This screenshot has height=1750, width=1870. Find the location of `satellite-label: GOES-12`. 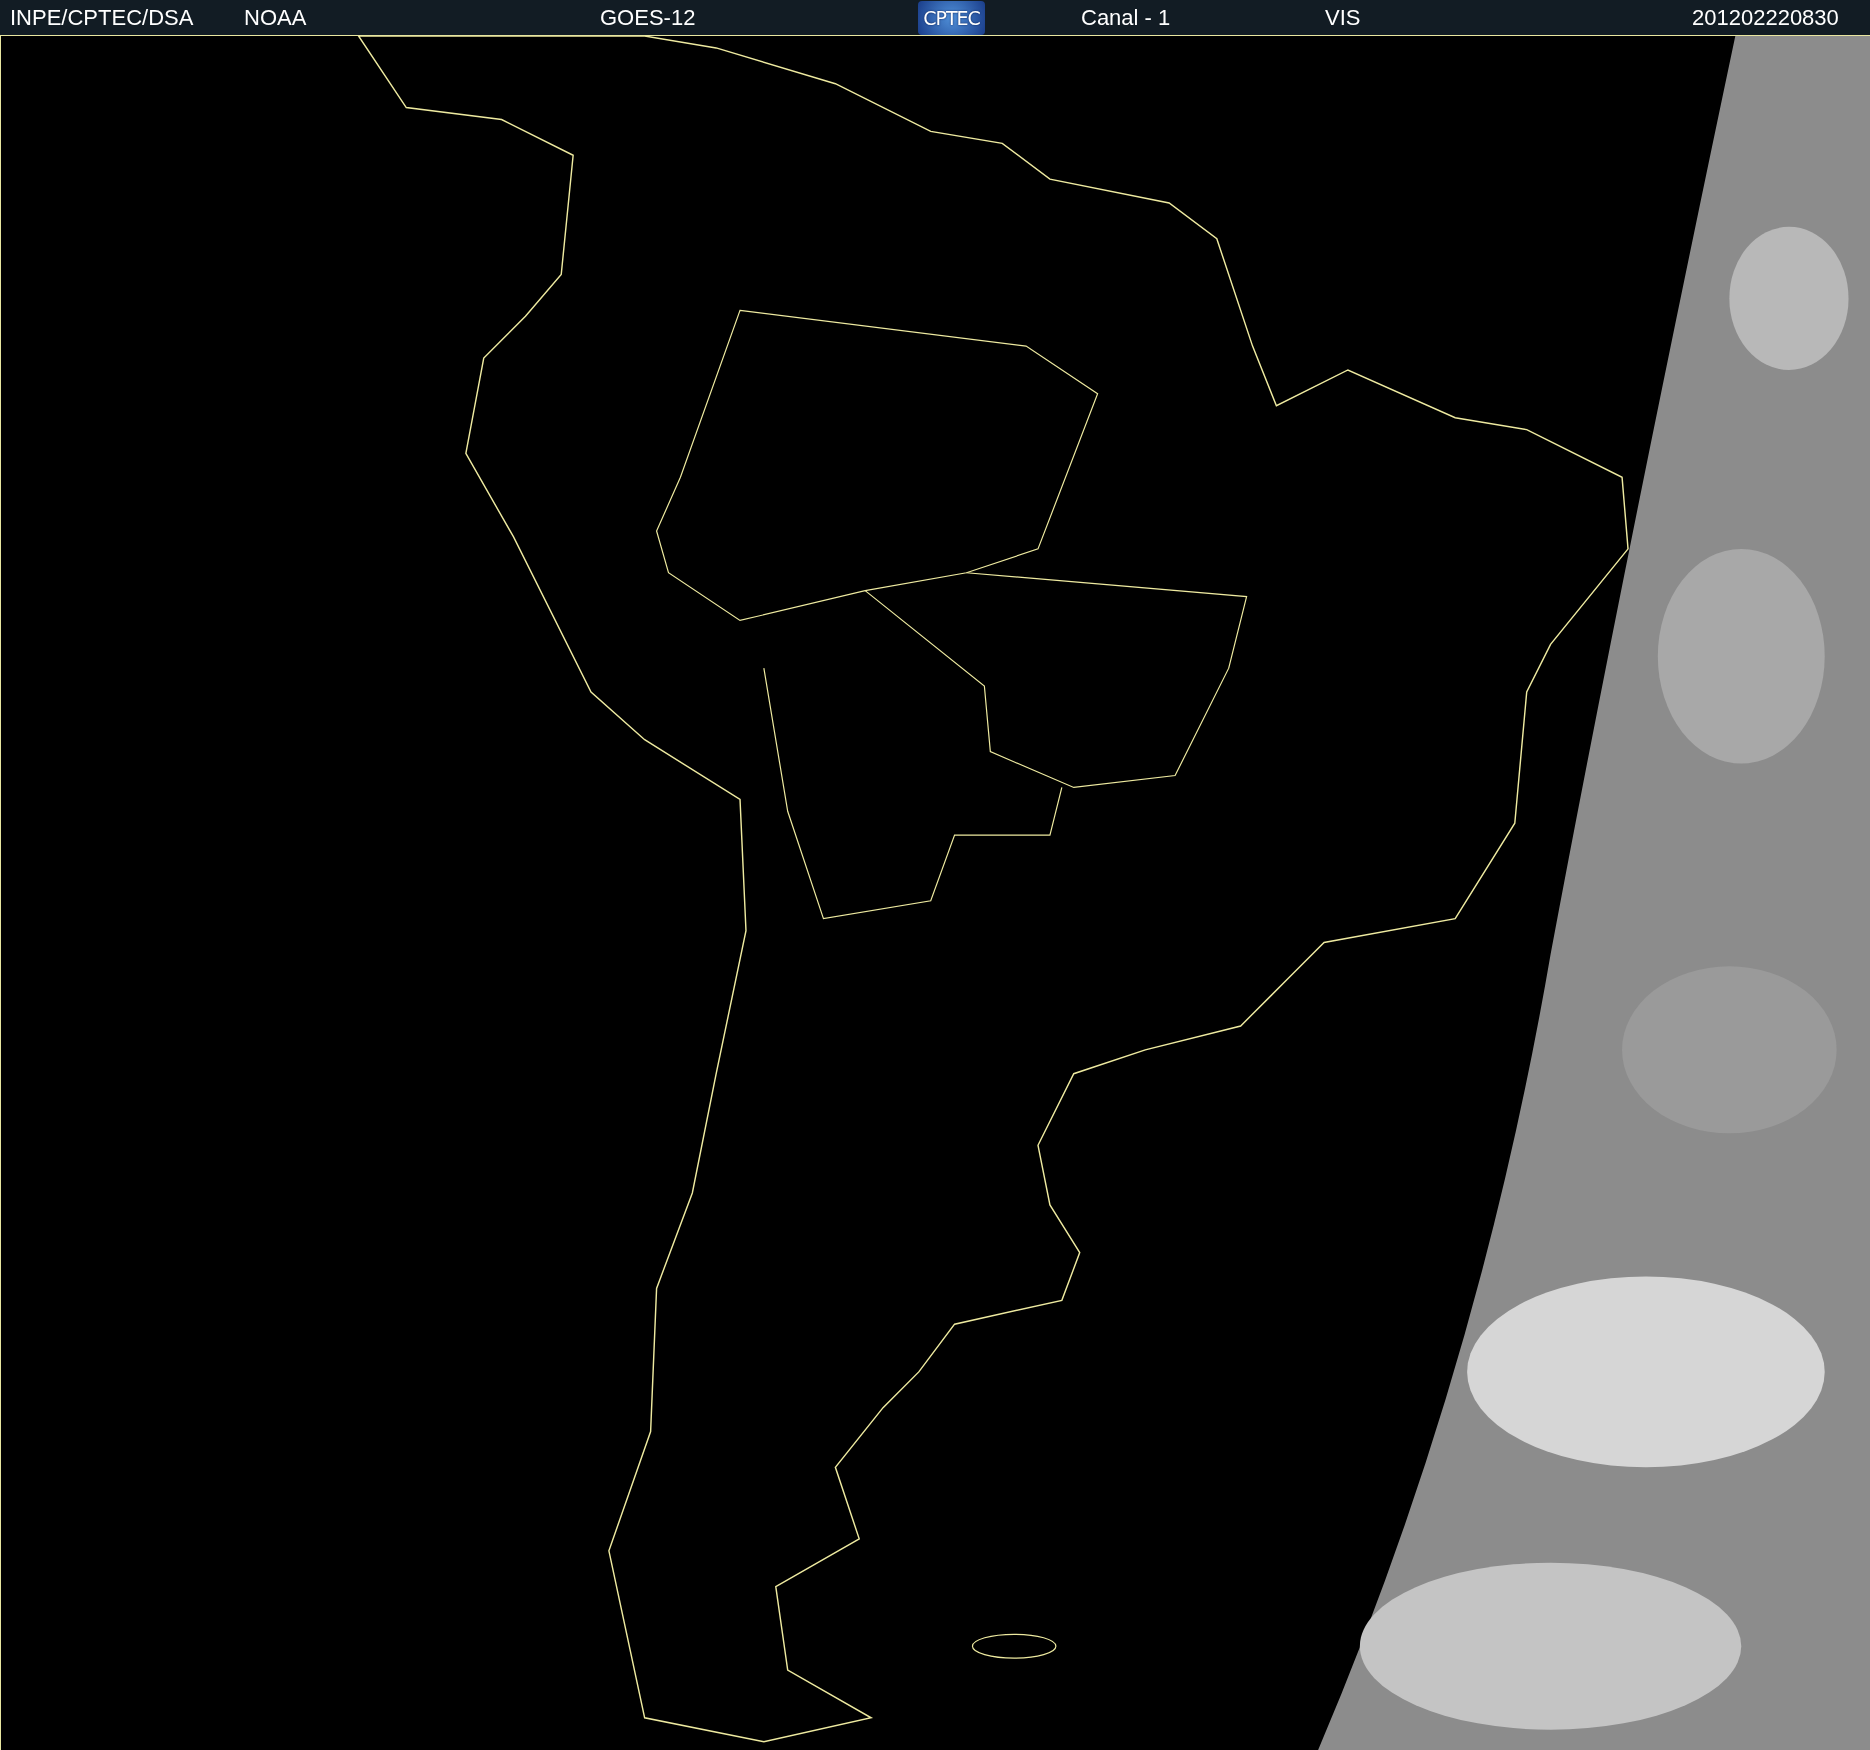

satellite-label: GOES-12 is located at coordinates (648, 17).